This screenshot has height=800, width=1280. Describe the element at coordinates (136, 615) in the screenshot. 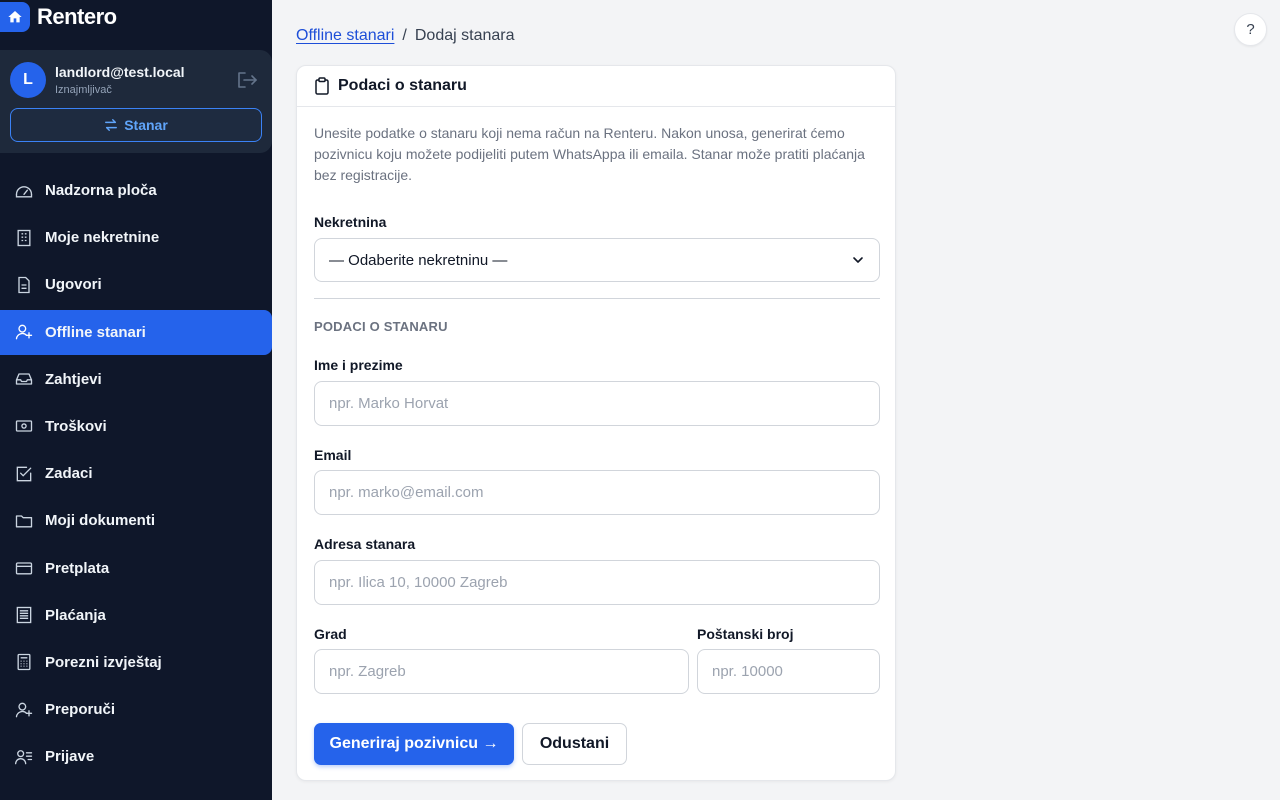

I see `nav-item-placanja: Plaćanja` at that location.